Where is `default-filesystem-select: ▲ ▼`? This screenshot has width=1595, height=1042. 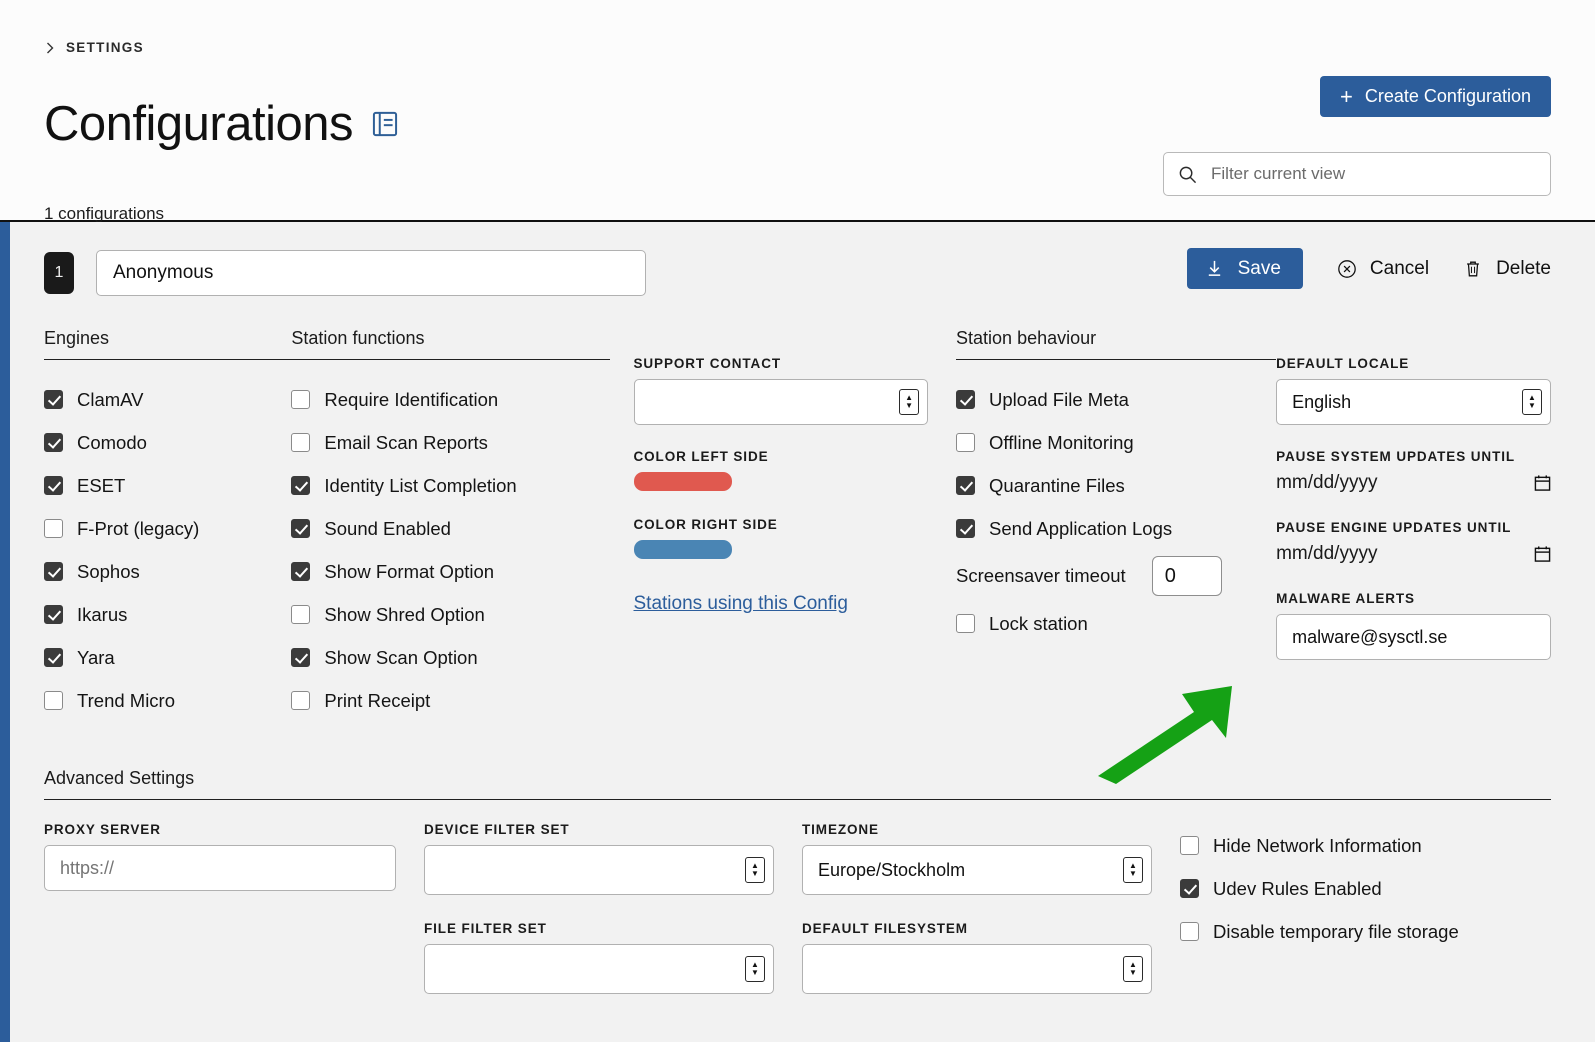 default-filesystem-select: ▲ ▼ is located at coordinates (977, 969).